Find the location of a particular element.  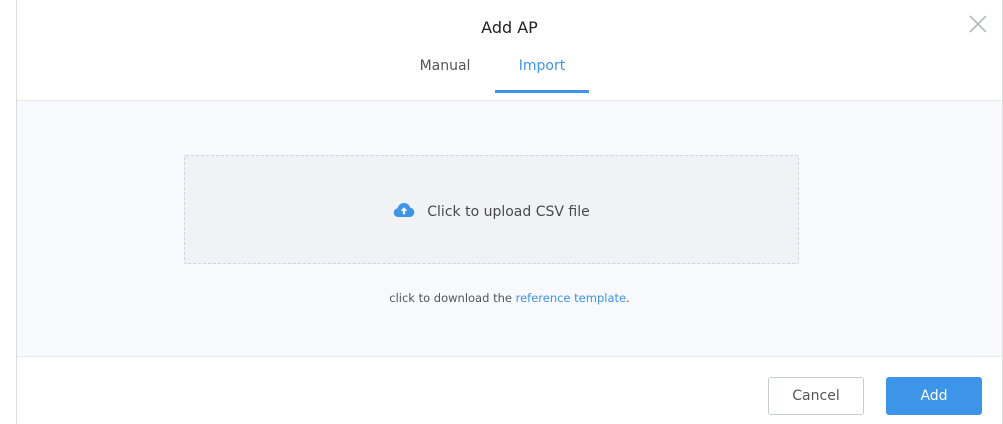

close-icon is located at coordinates (978, 24).